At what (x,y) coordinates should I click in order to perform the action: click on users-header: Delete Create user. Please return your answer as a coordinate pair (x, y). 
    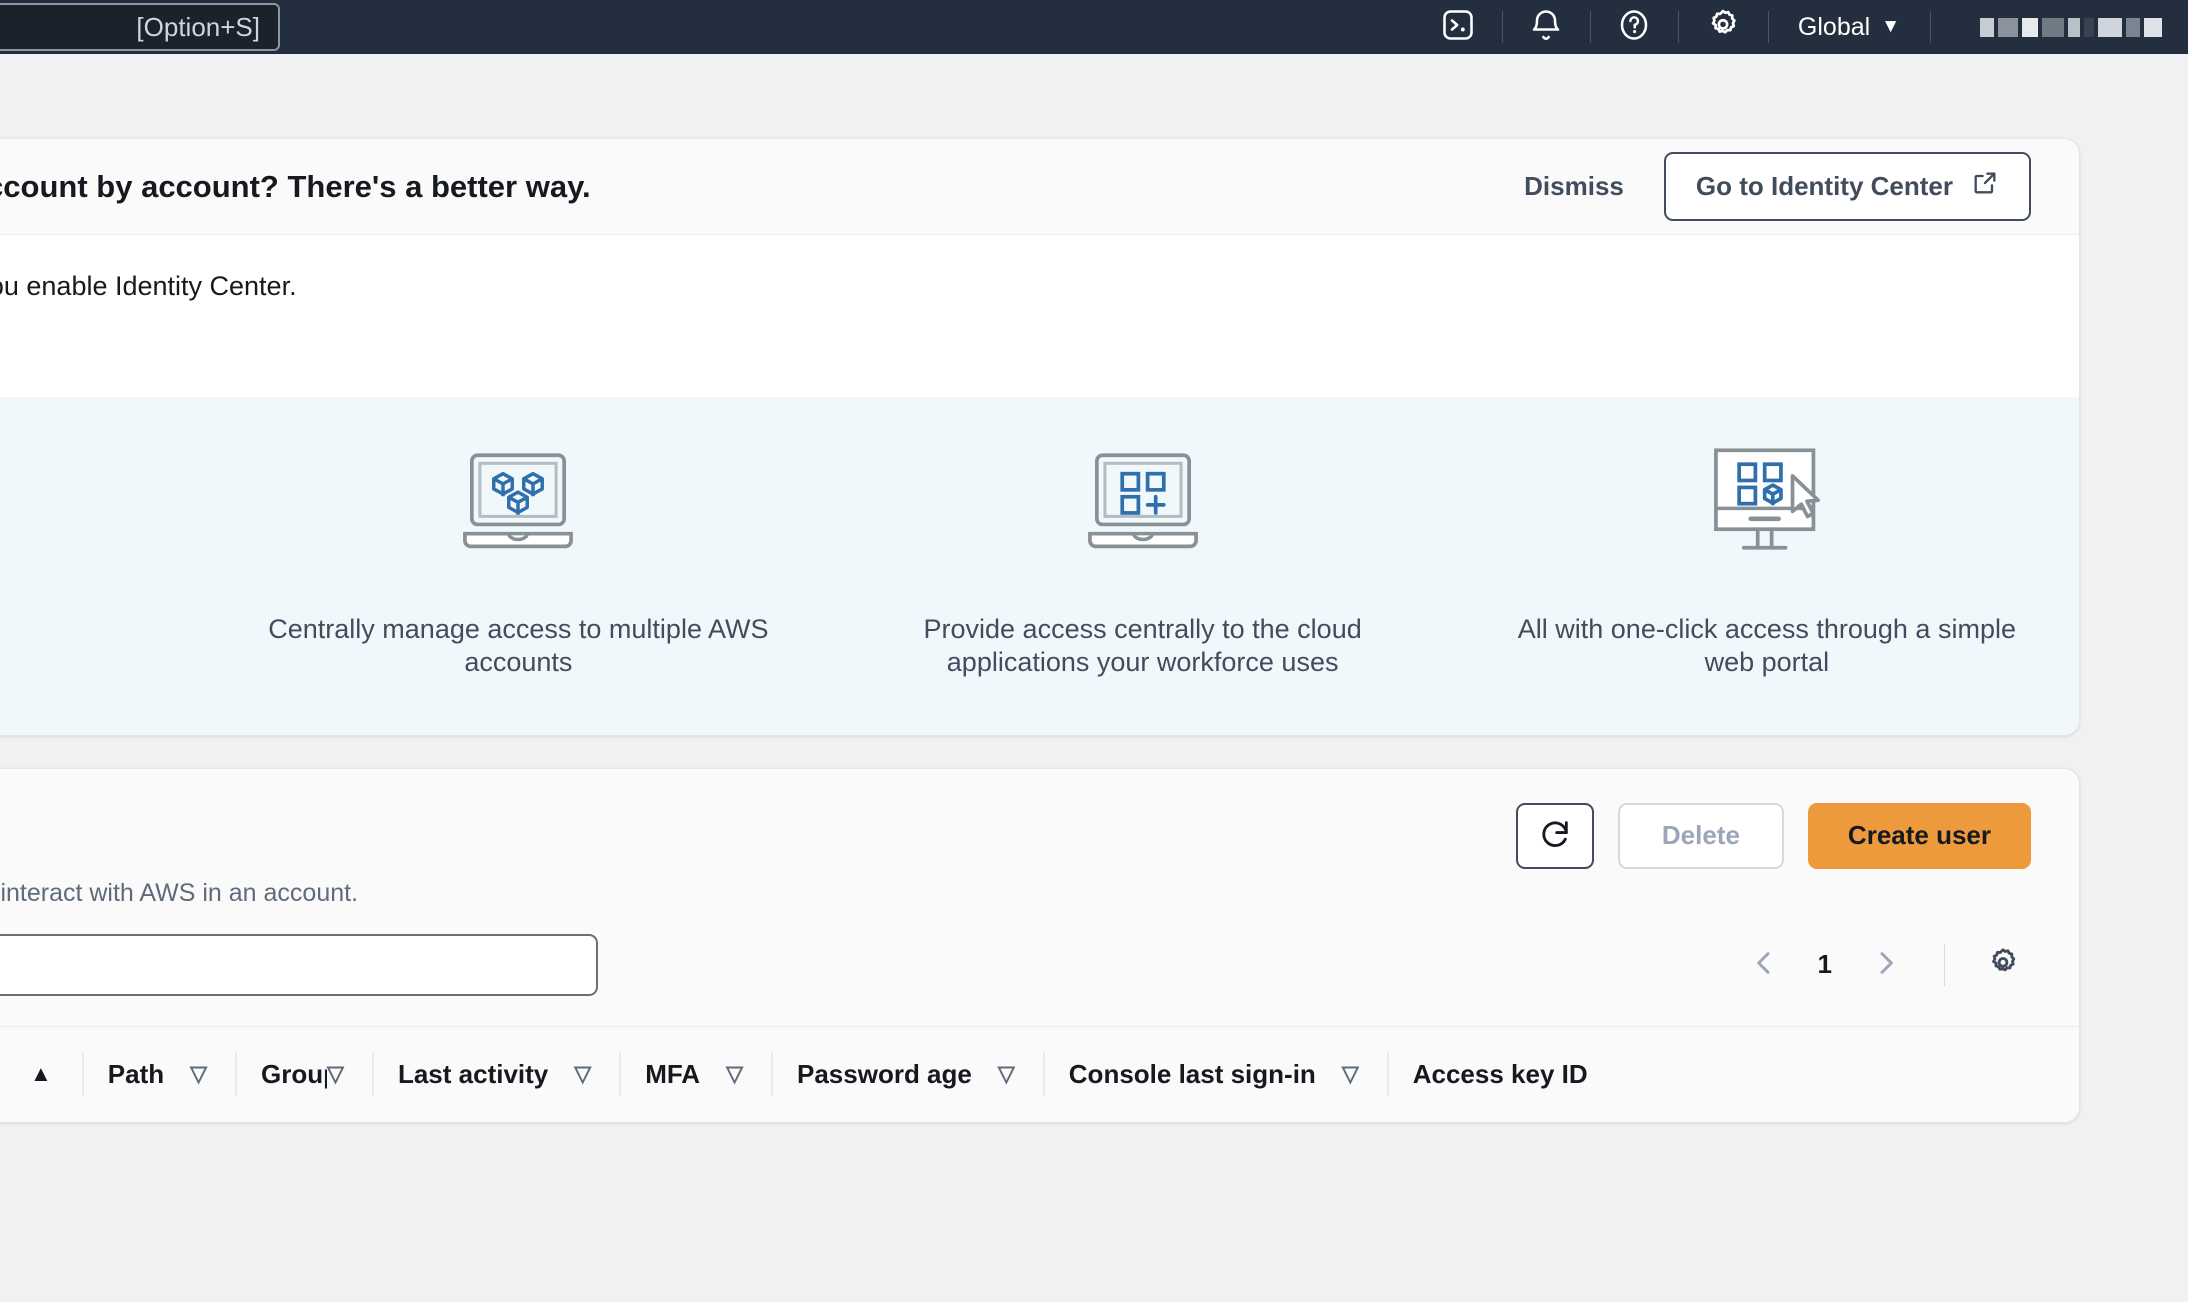
    Looking at the image, I should click on (1039, 832).